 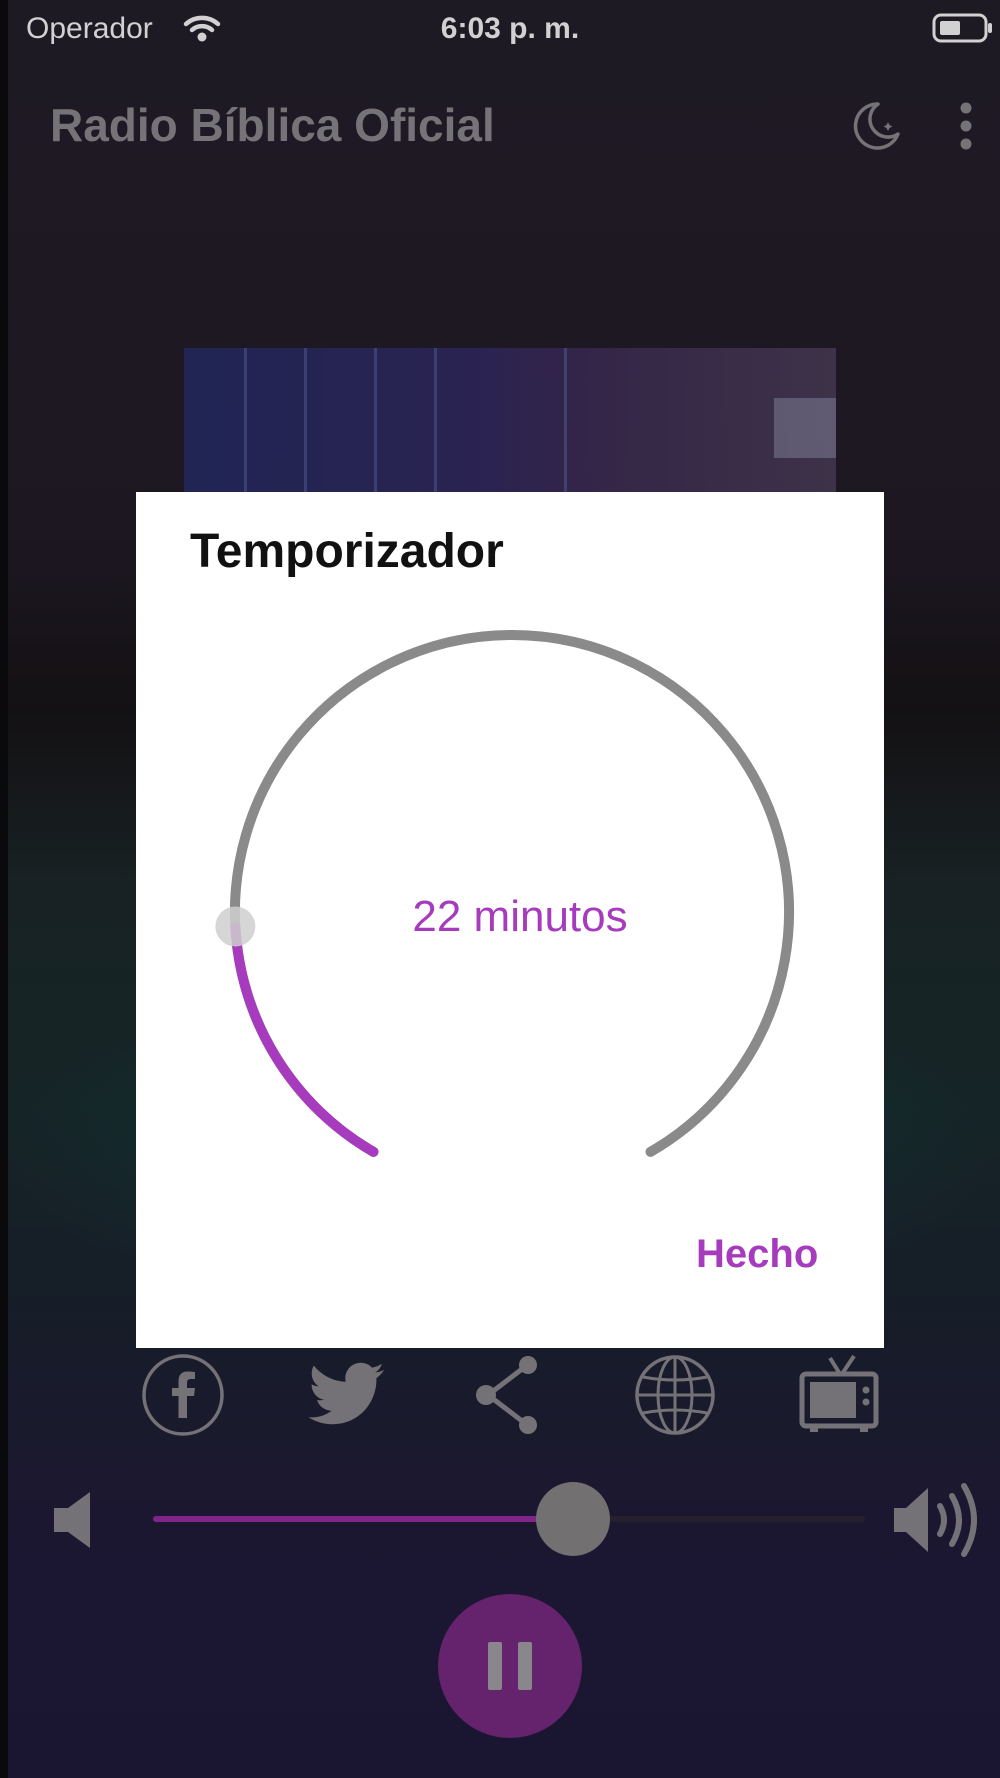 I want to click on dial-progress, so click(x=304, y=1039).